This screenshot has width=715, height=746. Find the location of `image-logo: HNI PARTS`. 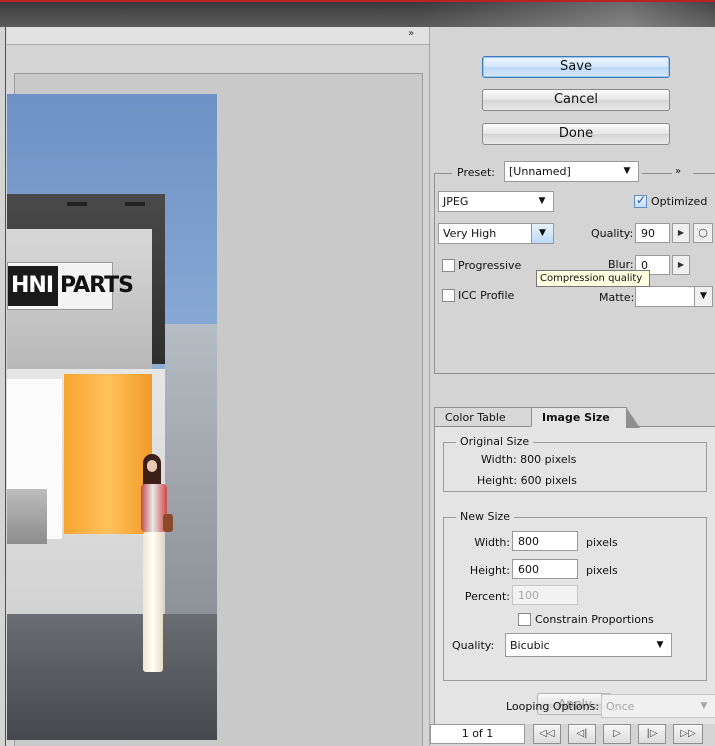

image-logo: HNI PARTS is located at coordinates (70, 286).